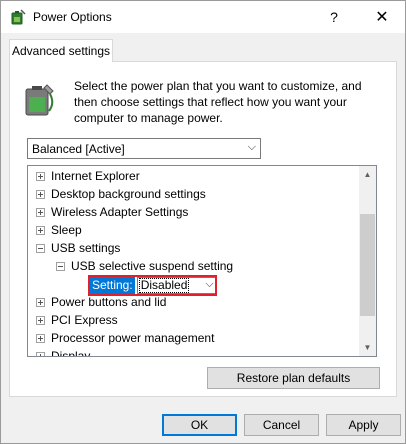 The height and width of the screenshot is (444, 406). I want to click on tree-item-label: PCI Express, so click(84, 320).